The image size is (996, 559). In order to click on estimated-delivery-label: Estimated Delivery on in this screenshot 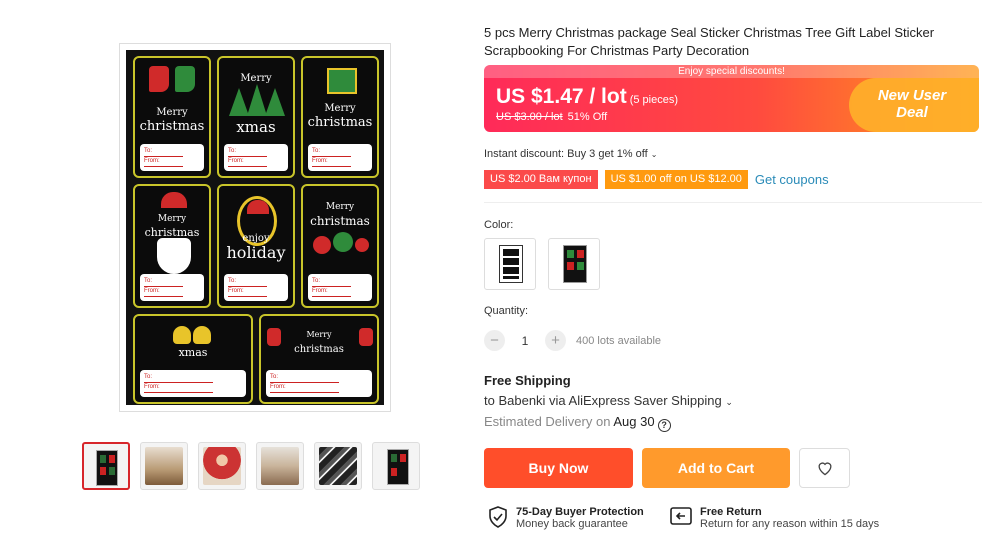, I will do `click(547, 421)`.